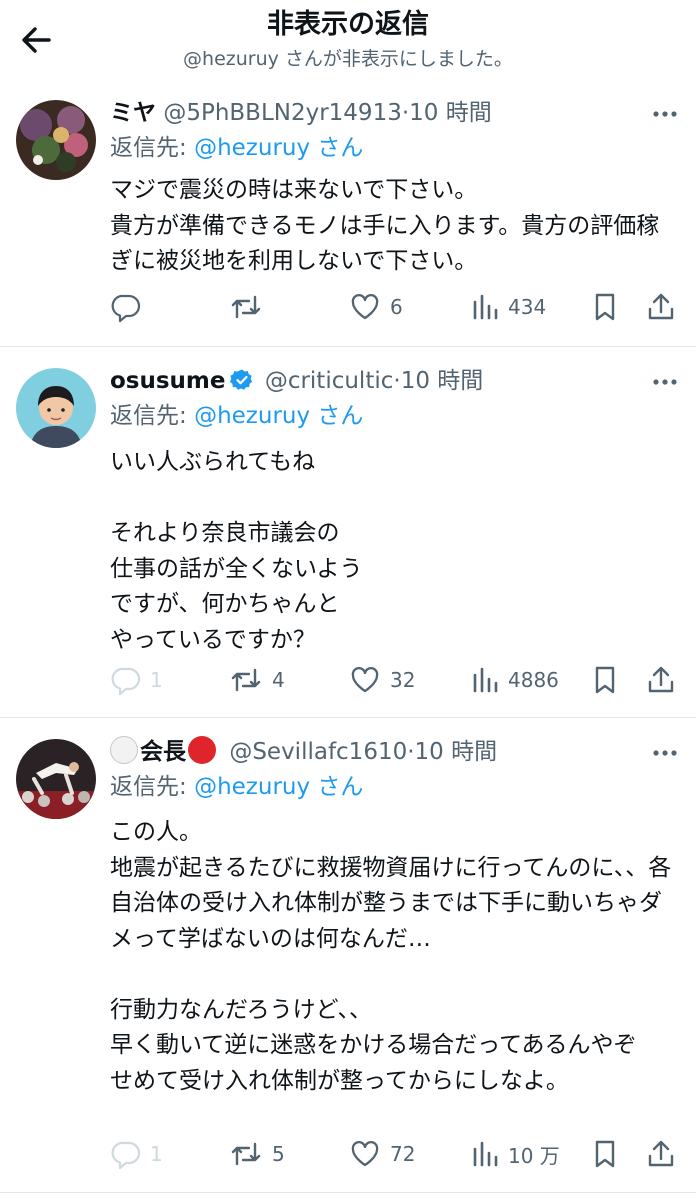  What do you see at coordinates (168, 381) in the screenshot?
I see `display-name: osusume` at bounding box center [168, 381].